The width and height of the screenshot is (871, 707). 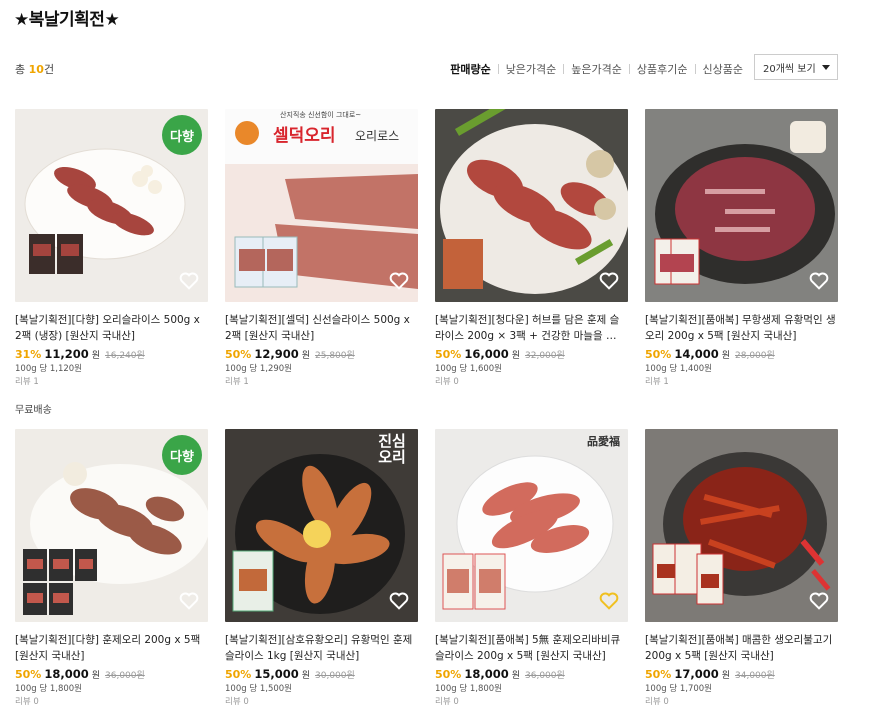 What do you see at coordinates (531, 525) in the screenshot?
I see `product-image: 品愛福` at bounding box center [531, 525].